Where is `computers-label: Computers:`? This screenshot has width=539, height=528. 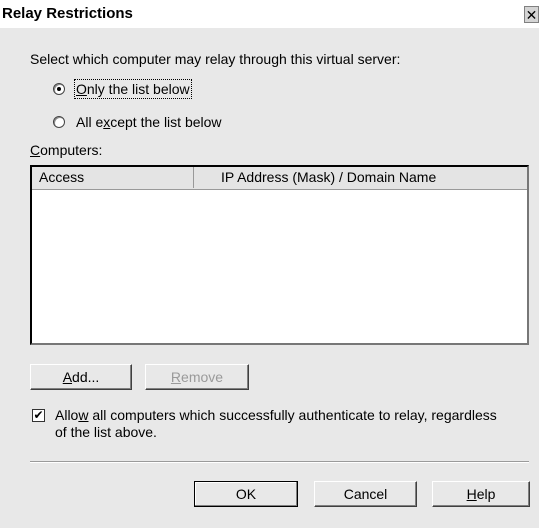 computers-label: Computers: is located at coordinates (66, 150).